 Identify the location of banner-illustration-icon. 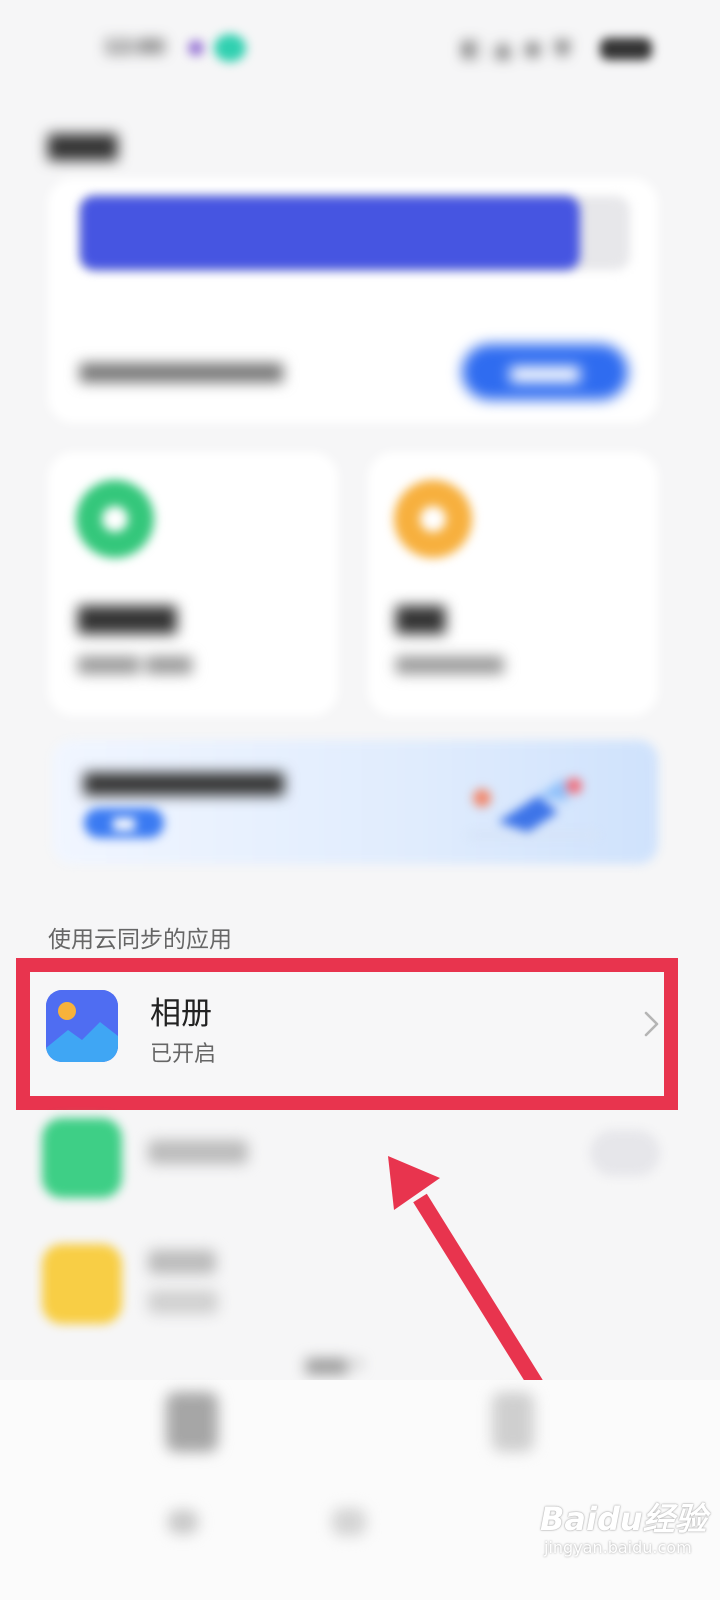
(533, 808).